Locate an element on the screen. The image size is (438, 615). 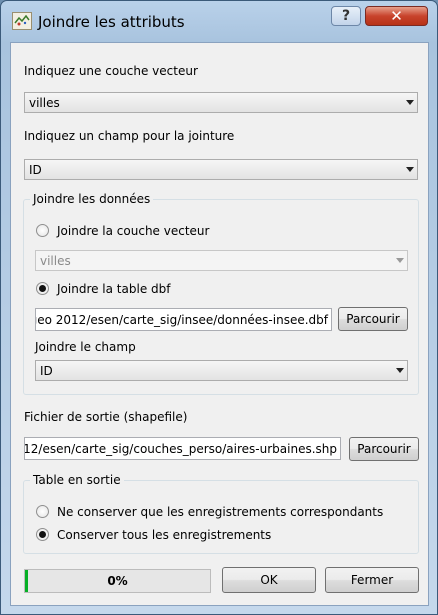
keep-all-radio is located at coordinates (42, 534).